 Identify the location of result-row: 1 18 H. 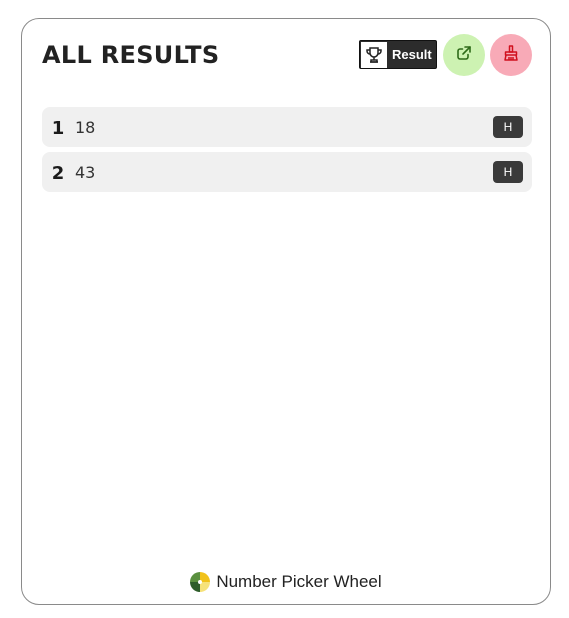
(287, 127).